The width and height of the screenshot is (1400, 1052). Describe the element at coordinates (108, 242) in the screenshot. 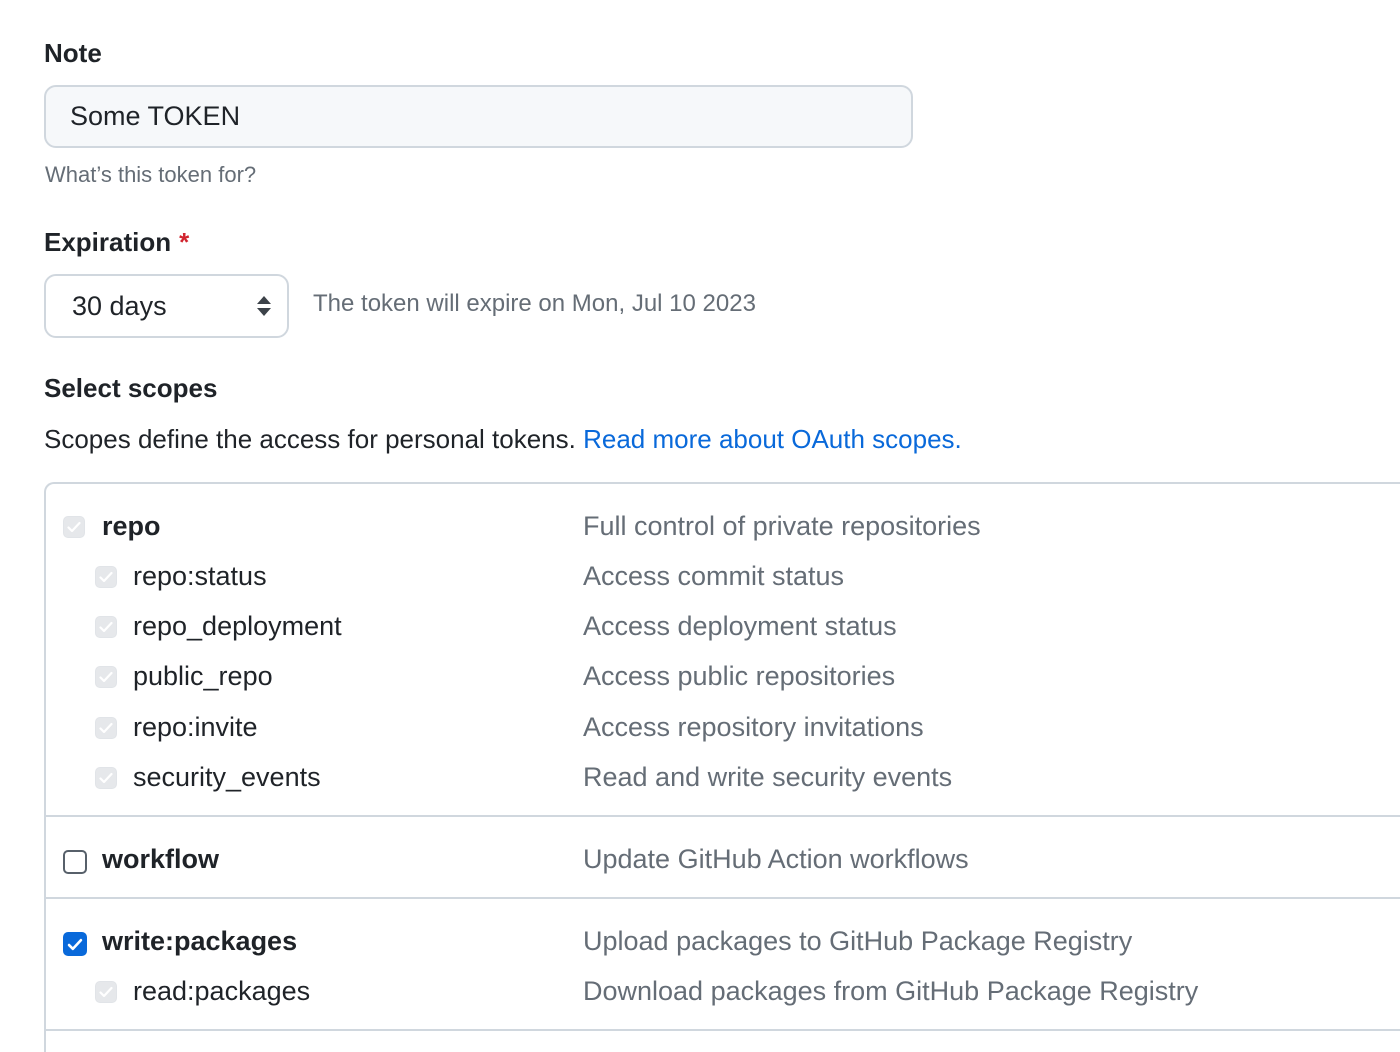

I see `expiration-label-text: Expiration` at that location.